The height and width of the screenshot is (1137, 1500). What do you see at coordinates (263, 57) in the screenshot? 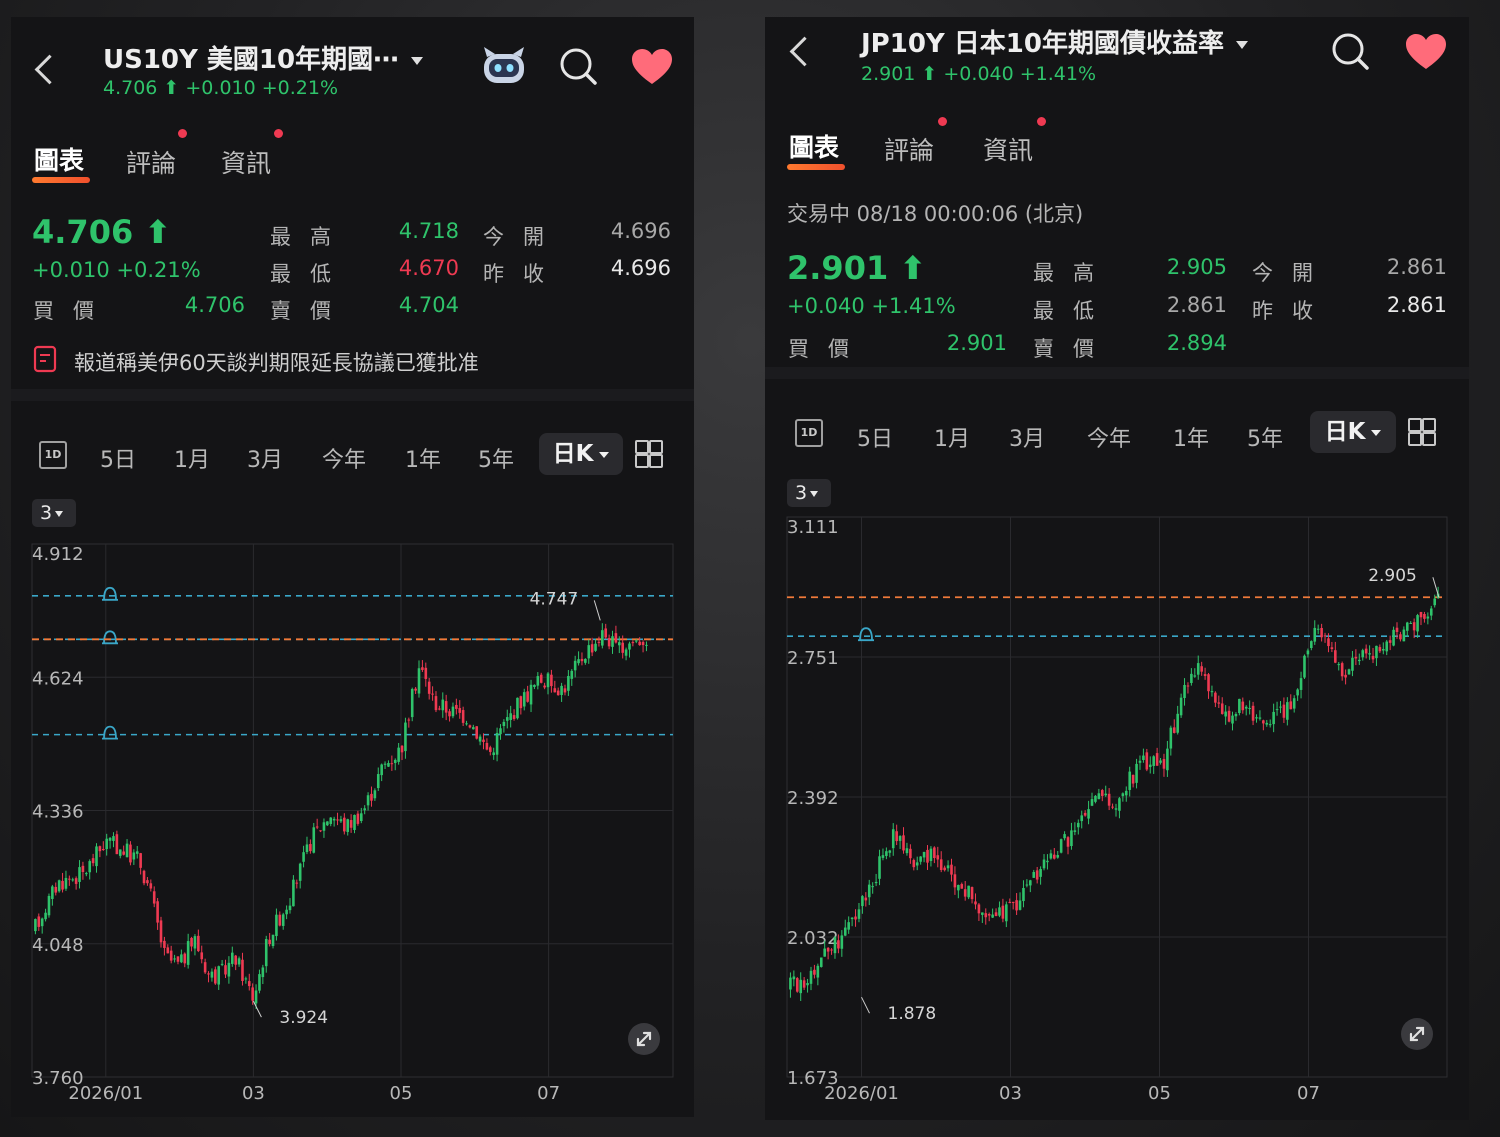
I see `symbol-title: US10Y 美國10年期國⋯` at bounding box center [263, 57].